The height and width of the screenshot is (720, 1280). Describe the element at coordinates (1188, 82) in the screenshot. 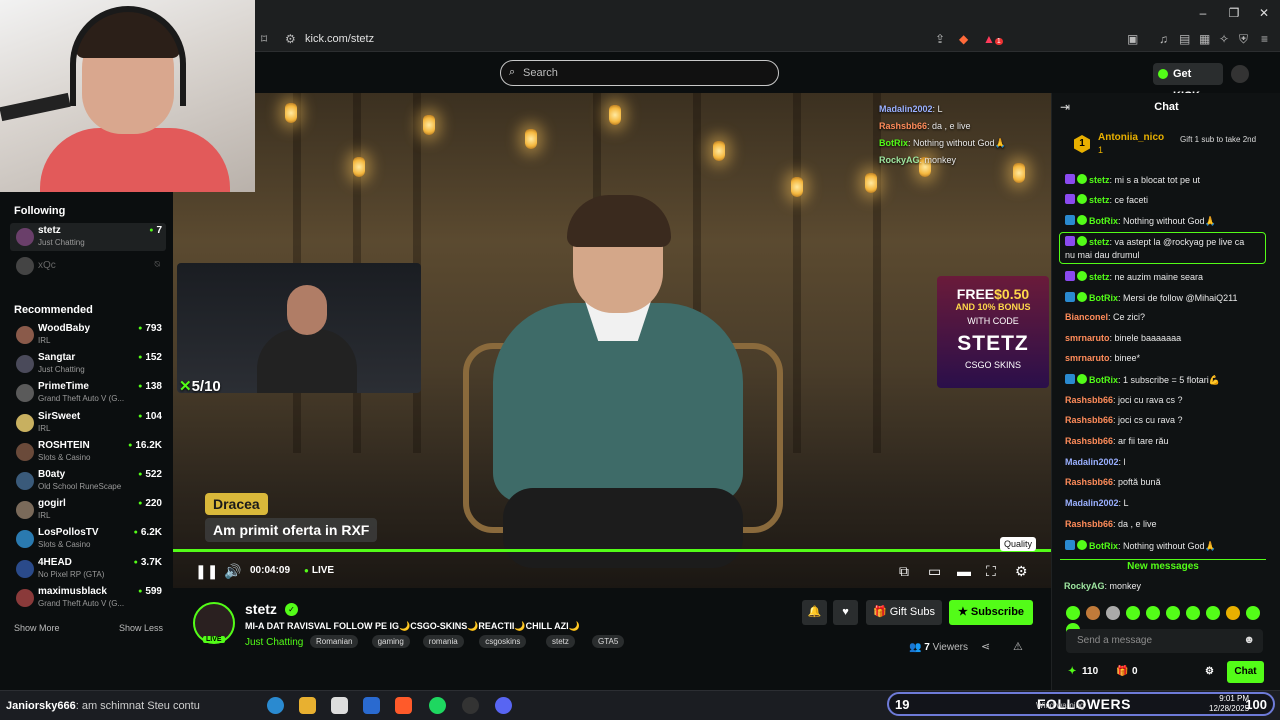

I see `get-kicks-button: Get KICKs` at that location.